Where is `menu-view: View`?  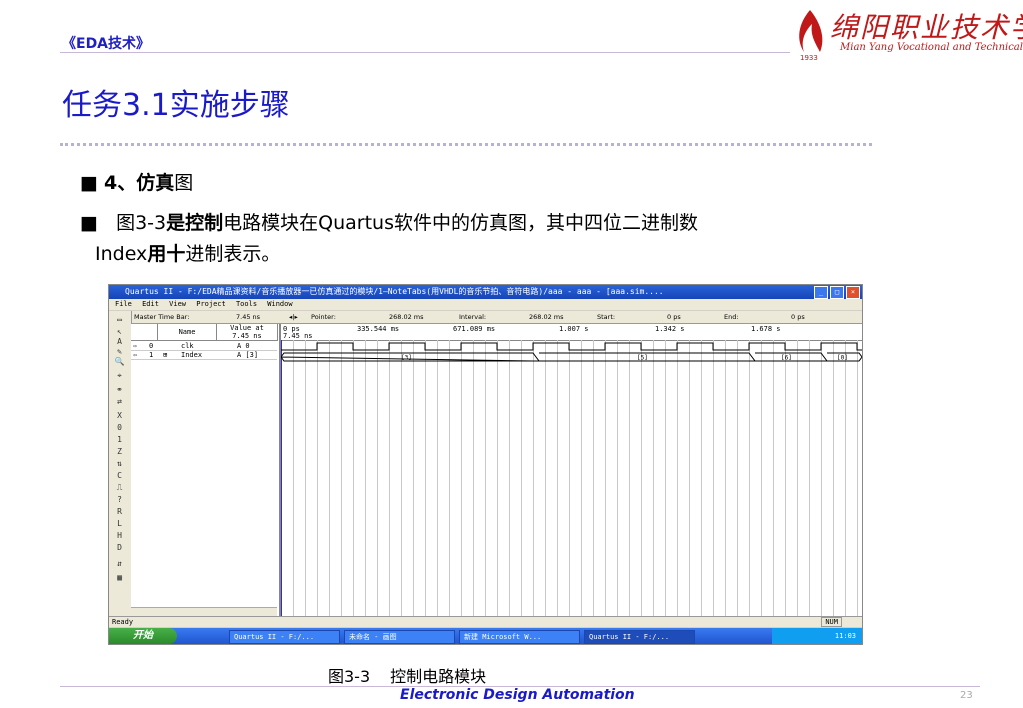
menu-view: View is located at coordinates (177, 304).